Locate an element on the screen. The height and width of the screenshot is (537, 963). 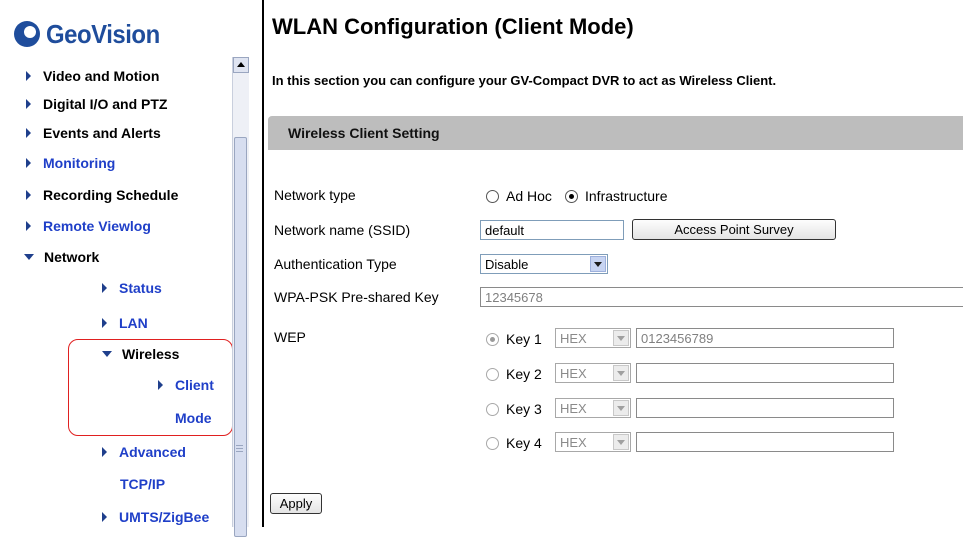
infrastructure-radio is located at coordinates (571, 196).